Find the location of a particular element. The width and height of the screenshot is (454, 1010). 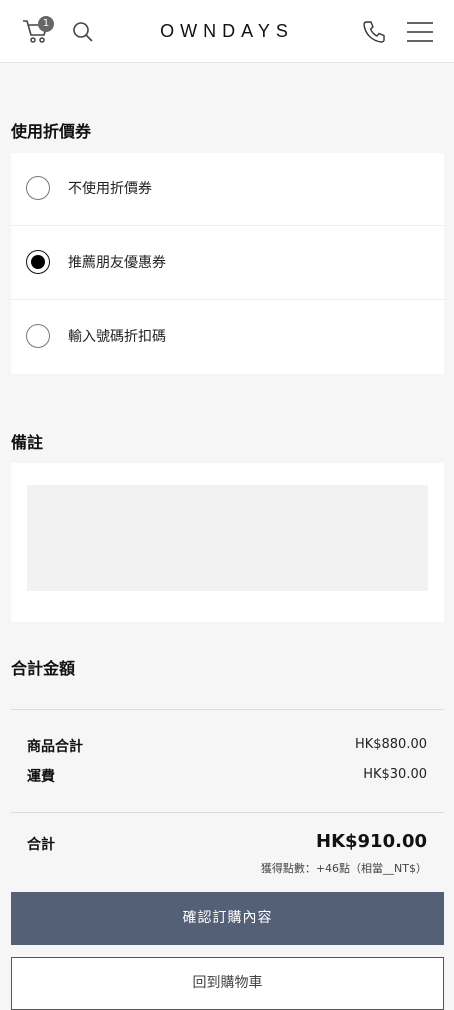

hamburger-menu-icon is located at coordinates (420, 32).